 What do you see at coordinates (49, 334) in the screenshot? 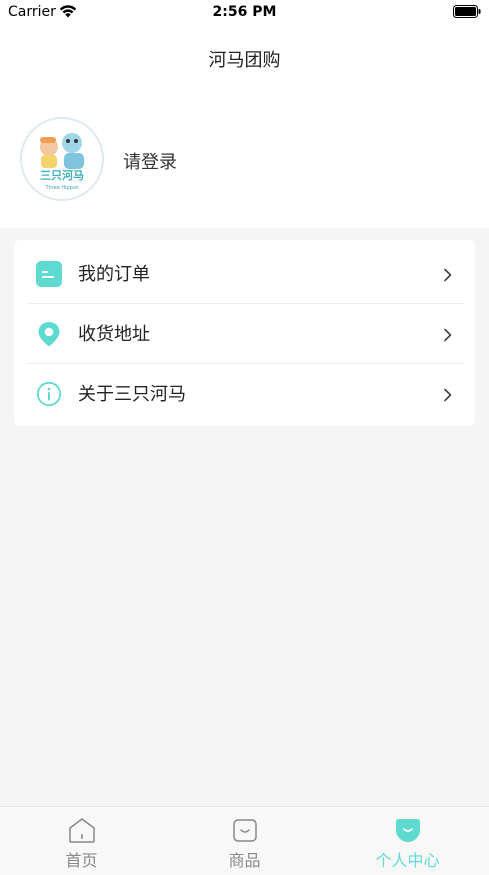
I see `location-pin-icon` at bounding box center [49, 334].